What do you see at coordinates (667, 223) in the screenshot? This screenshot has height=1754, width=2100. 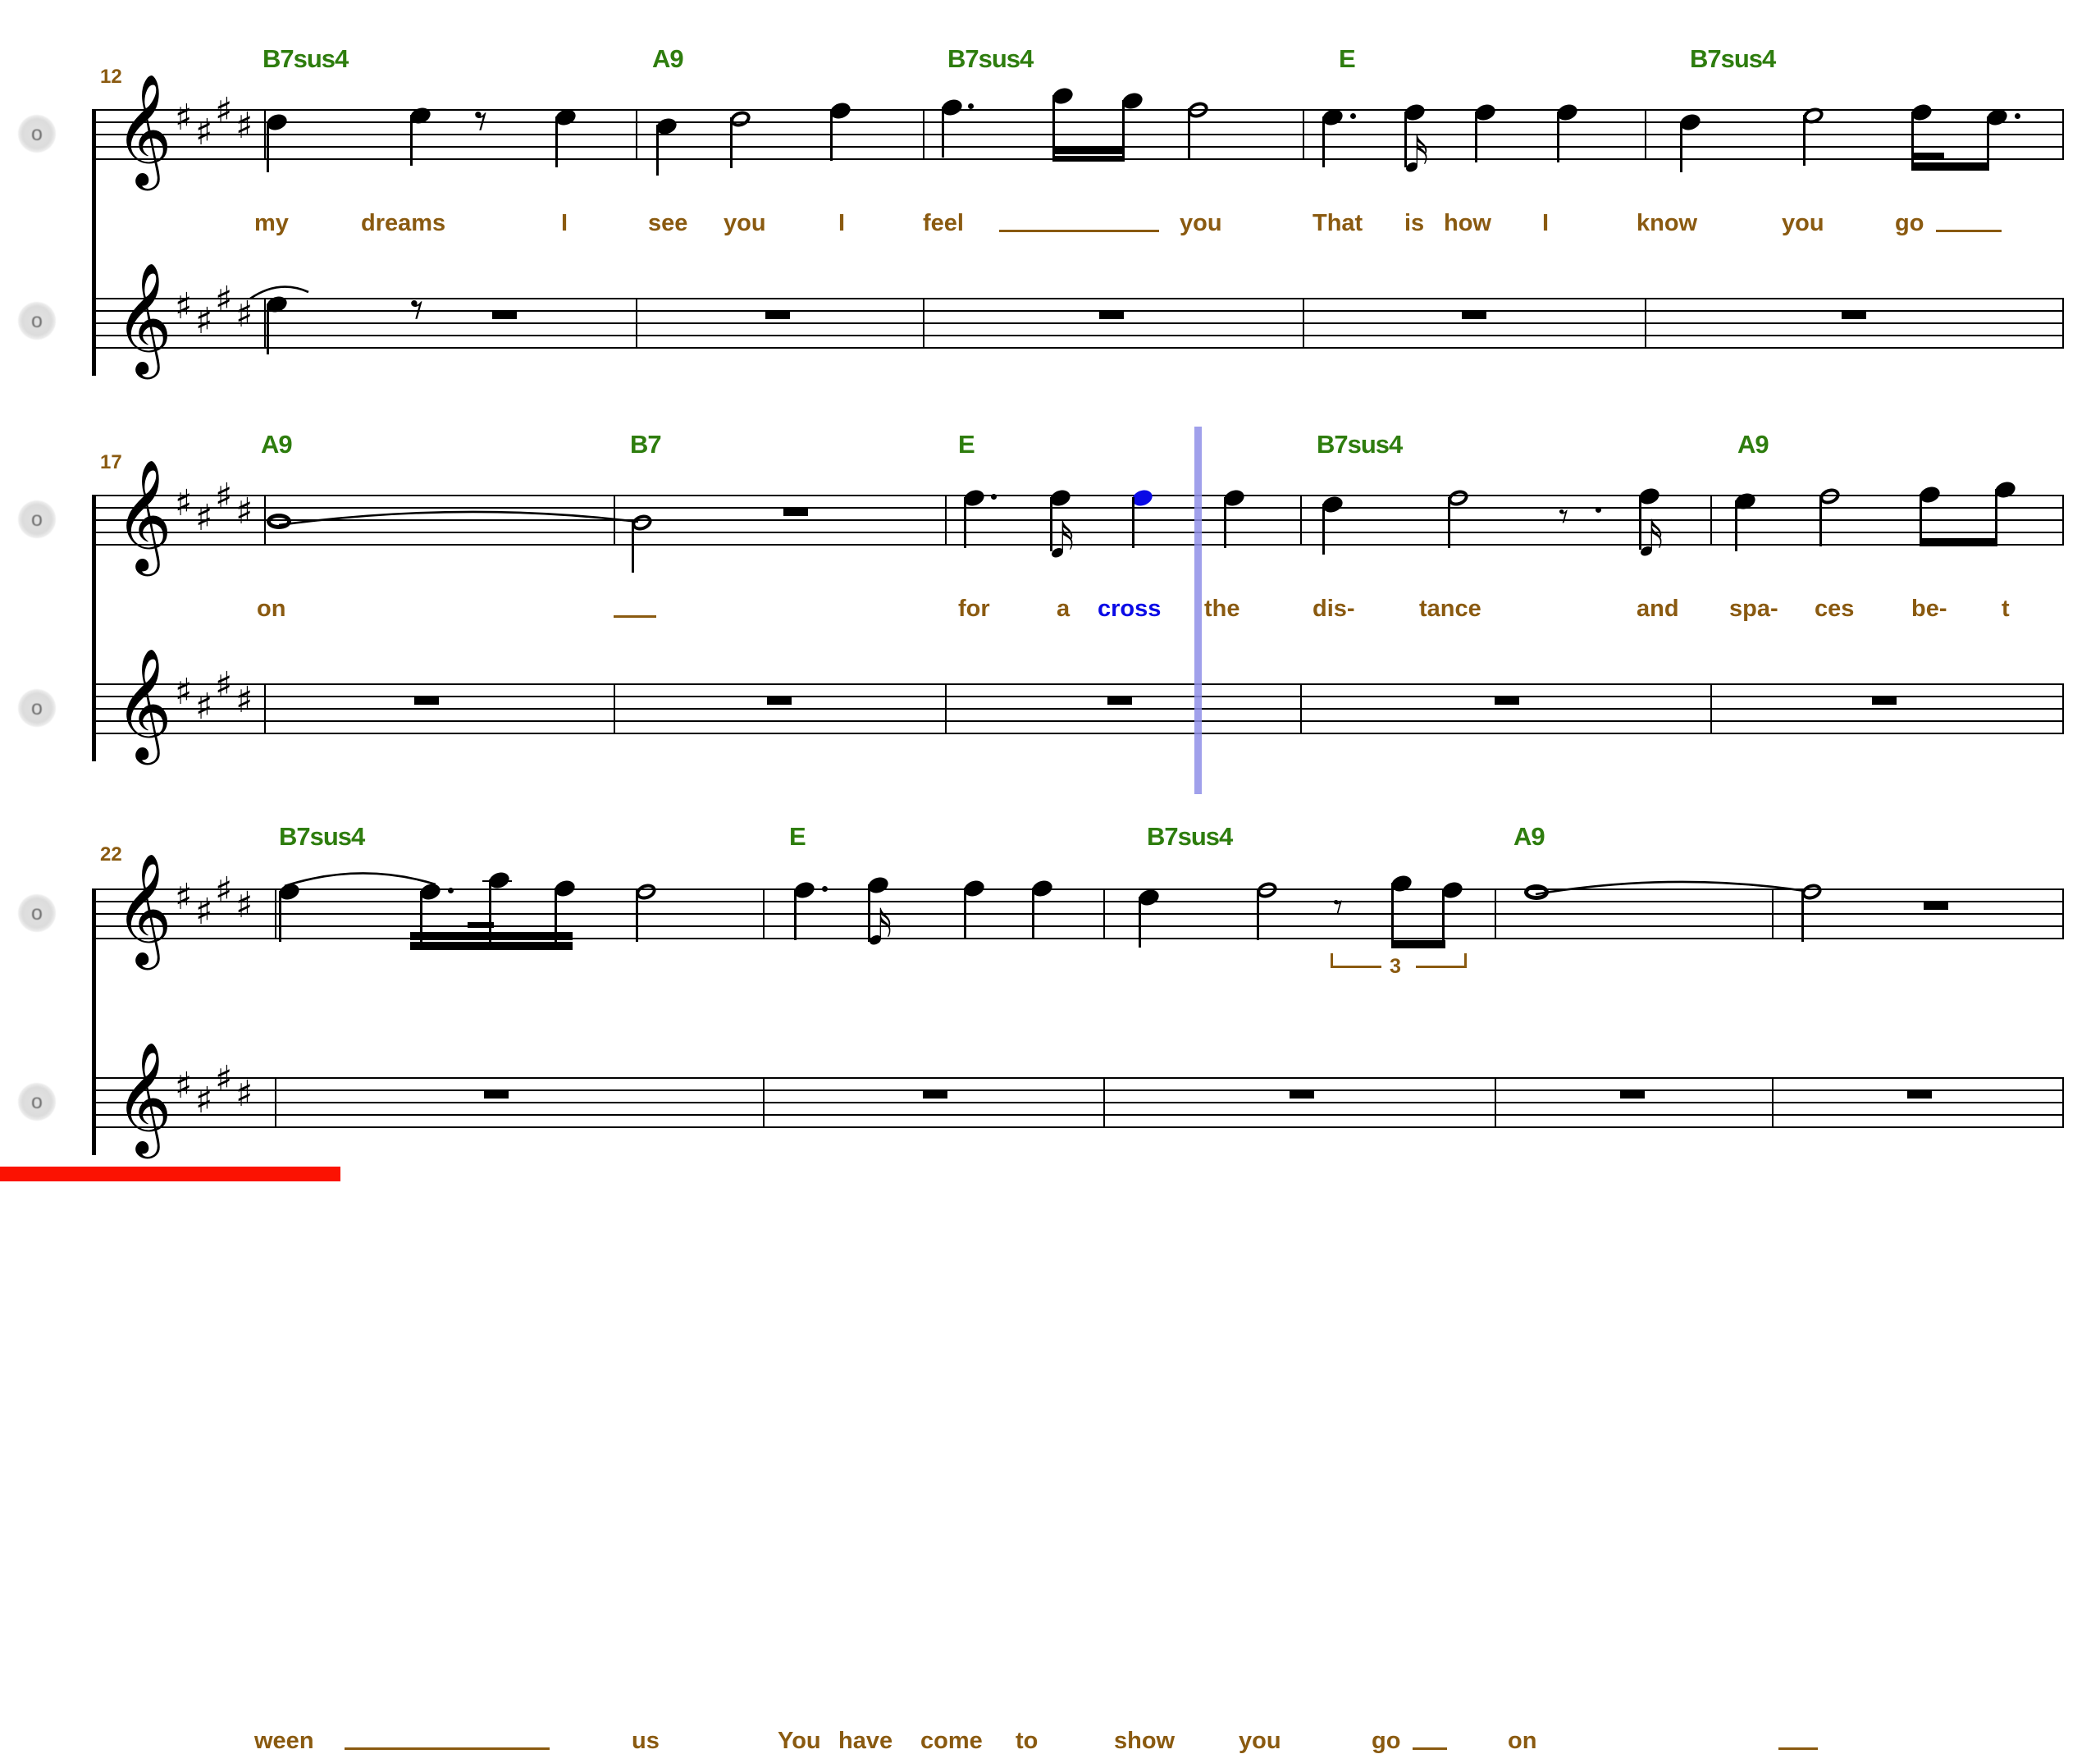 I see `lyric-syllable: see` at bounding box center [667, 223].